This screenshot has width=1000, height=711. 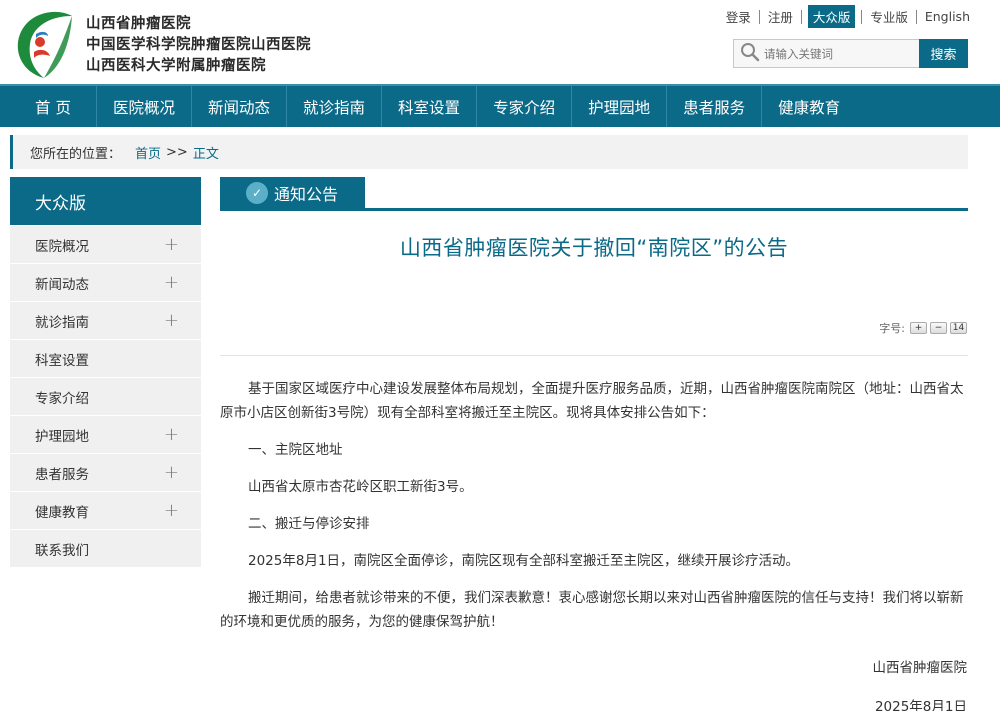 I want to click on register-link: 注册, so click(x=780, y=16).